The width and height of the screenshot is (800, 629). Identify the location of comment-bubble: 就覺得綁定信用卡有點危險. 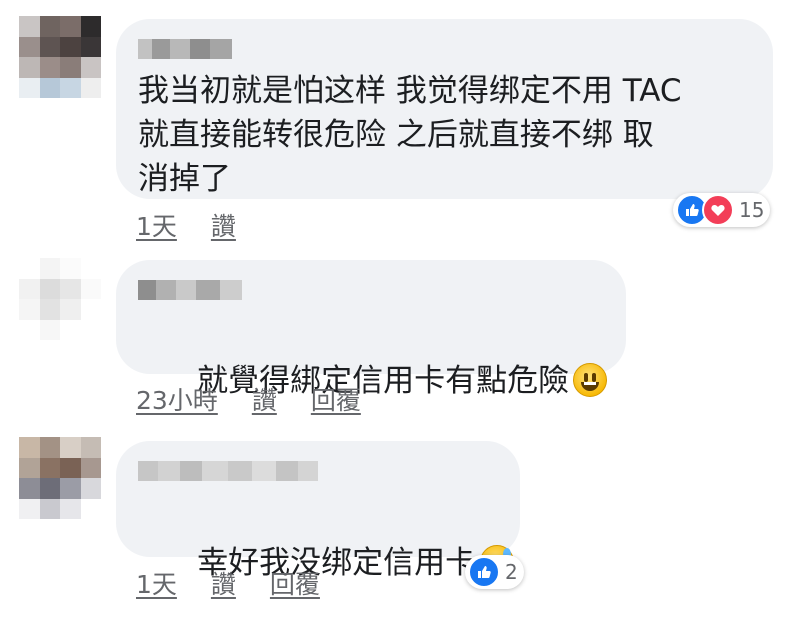
(371, 329).